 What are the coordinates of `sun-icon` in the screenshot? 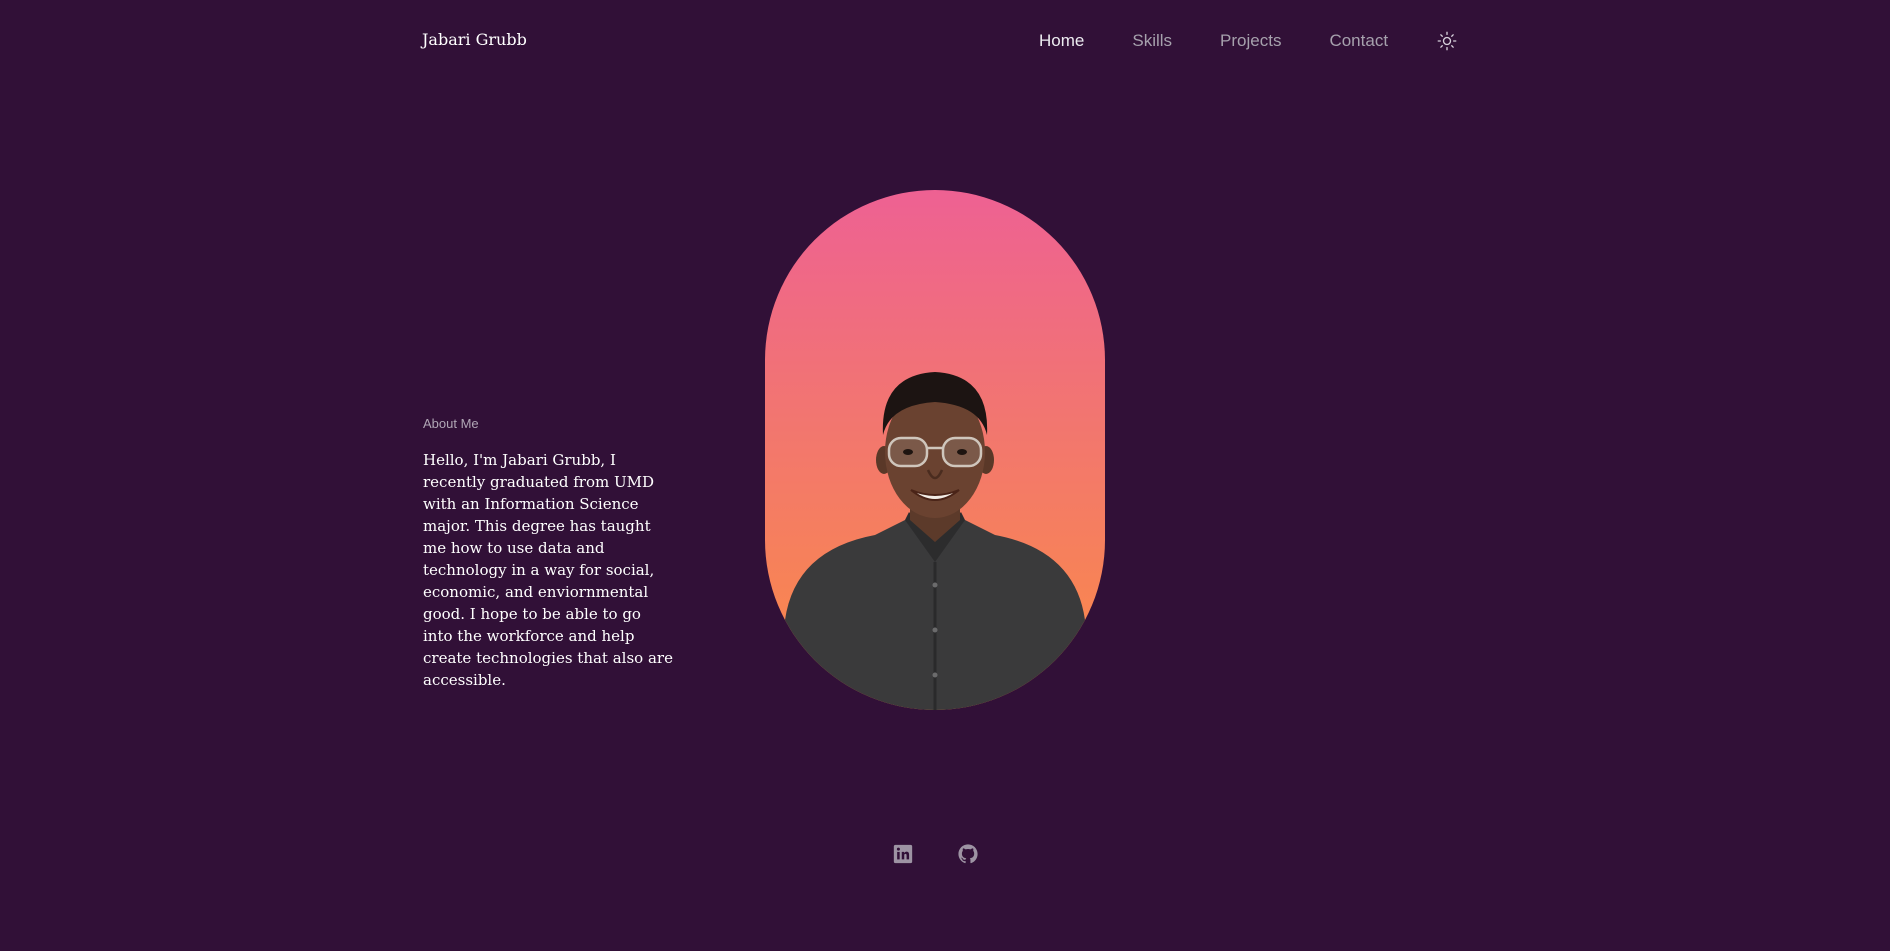 It's located at (1447, 41).